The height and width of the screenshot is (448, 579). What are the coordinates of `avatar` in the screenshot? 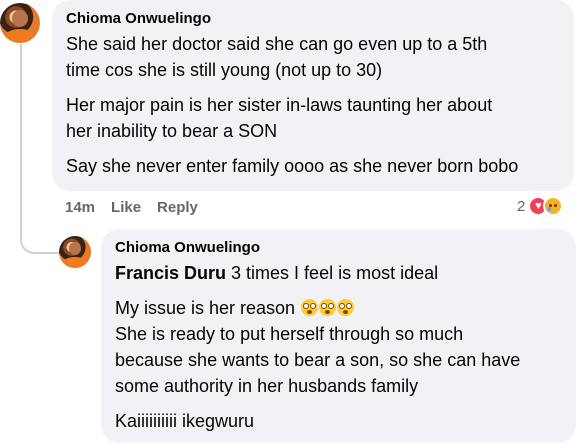 It's located at (20, 23).